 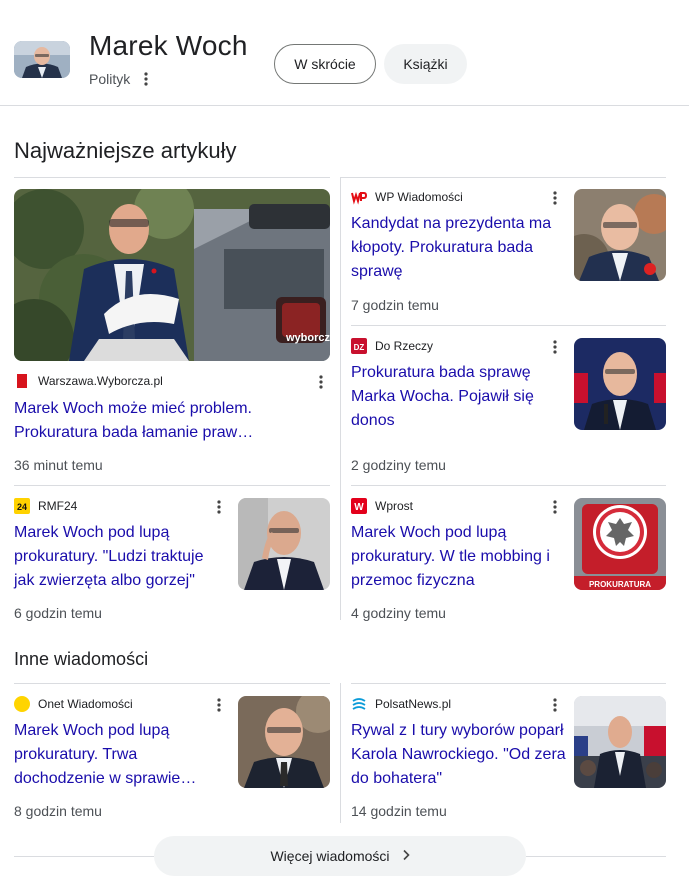 What do you see at coordinates (168, 45) in the screenshot?
I see `entity-title: Marek Woch` at bounding box center [168, 45].